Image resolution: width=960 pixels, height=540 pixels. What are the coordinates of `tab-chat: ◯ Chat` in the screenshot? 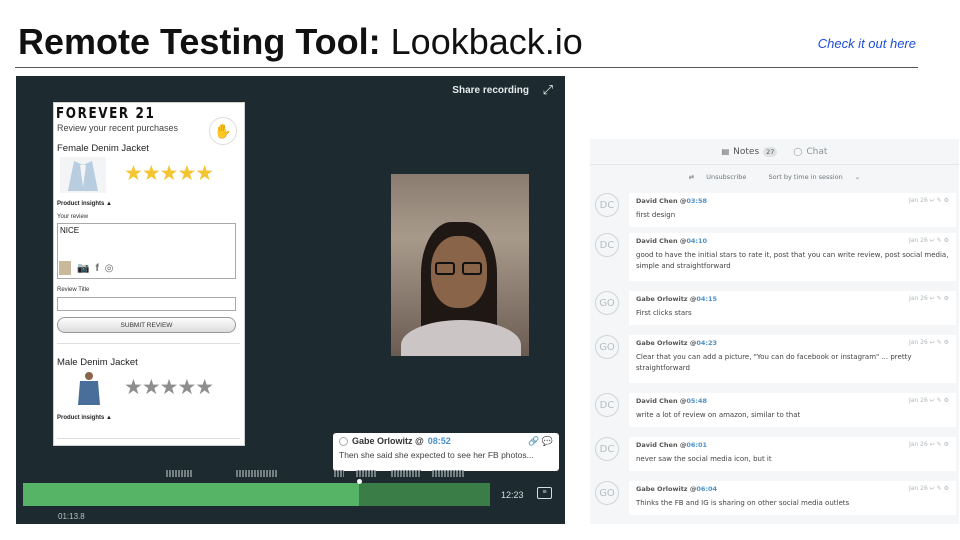 It's located at (810, 152).